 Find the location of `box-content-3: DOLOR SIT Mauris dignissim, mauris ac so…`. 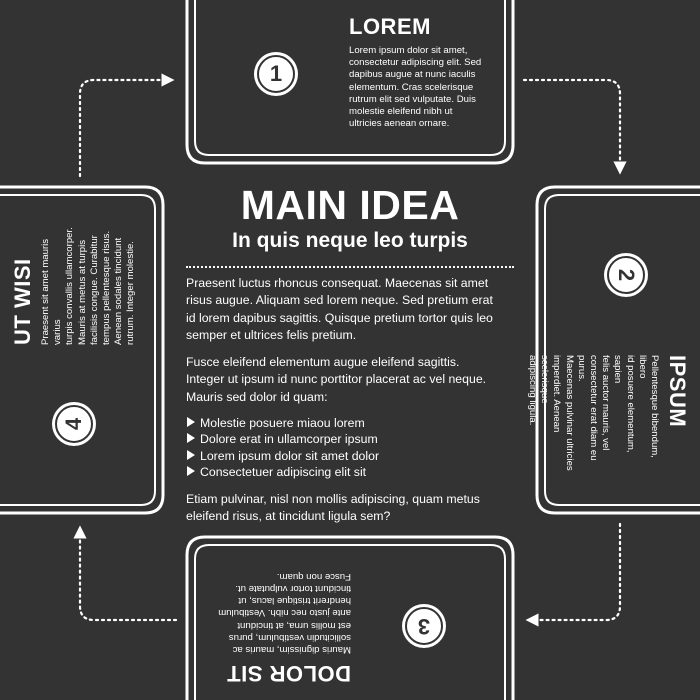

box-content-3: DOLOR SIT Mauris dignissim, mauris ac so… is located at coordinates (271, 626).